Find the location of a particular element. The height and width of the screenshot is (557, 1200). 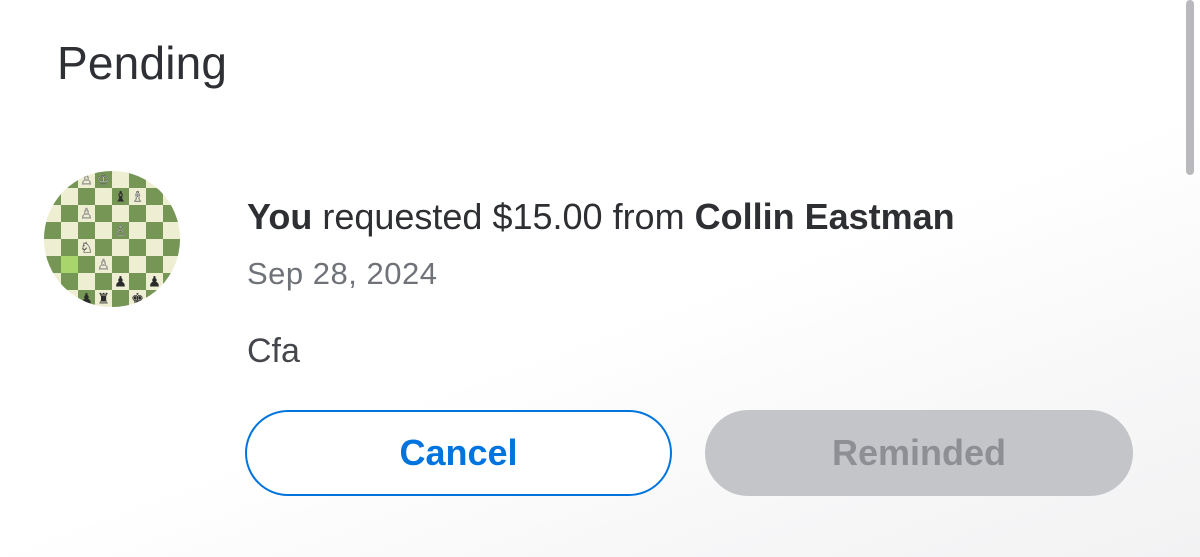

avatar: ♙ ♔ ♝ ♗ ♙ ♙ ♘ ♟ ♟ ♜ ♟ ♚ ♟ ♙ is located at coordinates (112, 239).